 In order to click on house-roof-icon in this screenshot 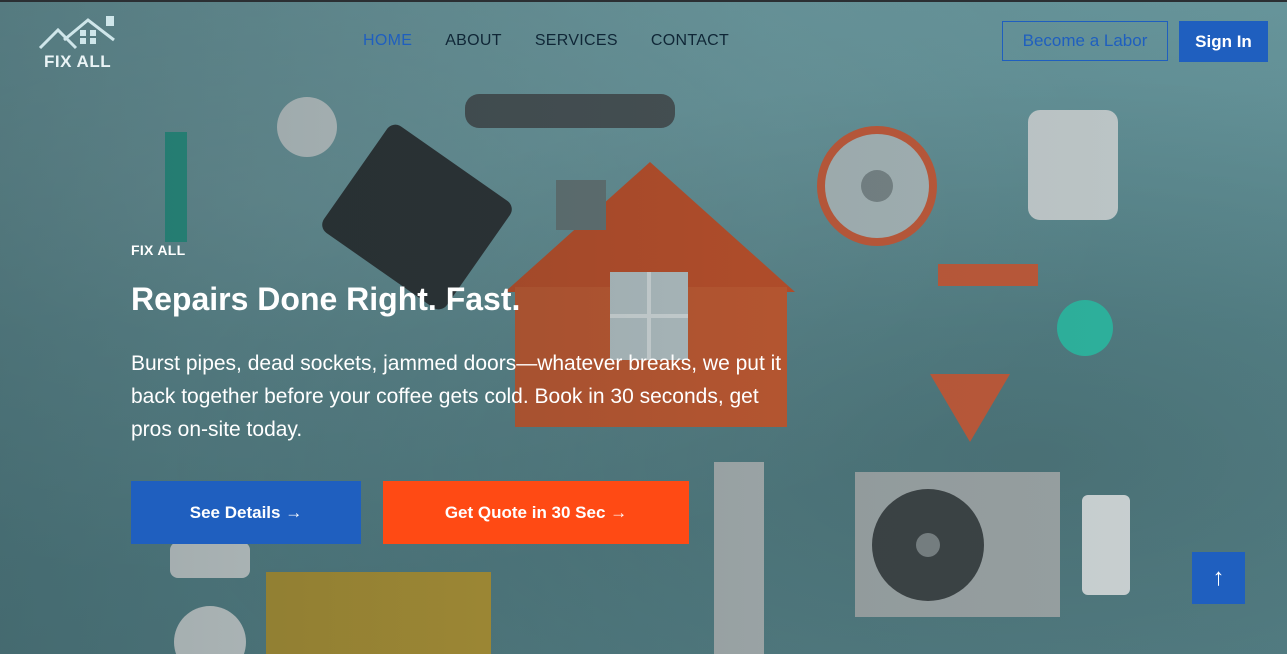, I will do `click(76, 33)`.